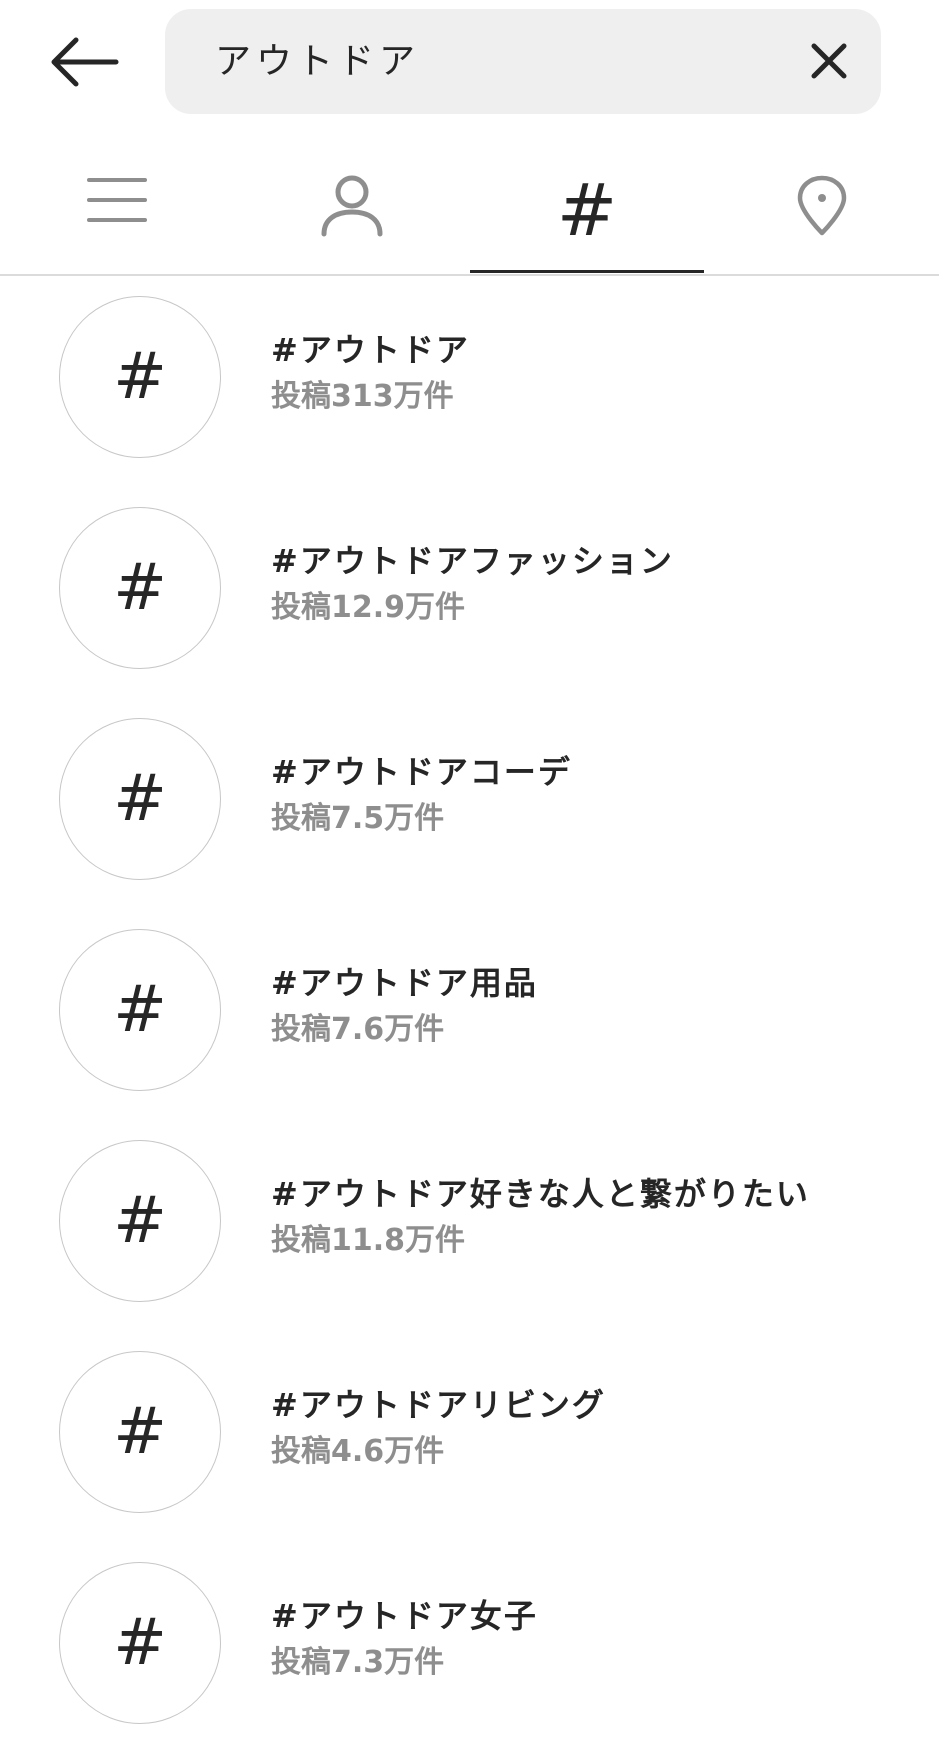 This screenshot has height=1741, width=939. What do you see at coordinates (822, 205) in the screenshot?
I see `location-pin-icon` at bounding box center [822, 205].